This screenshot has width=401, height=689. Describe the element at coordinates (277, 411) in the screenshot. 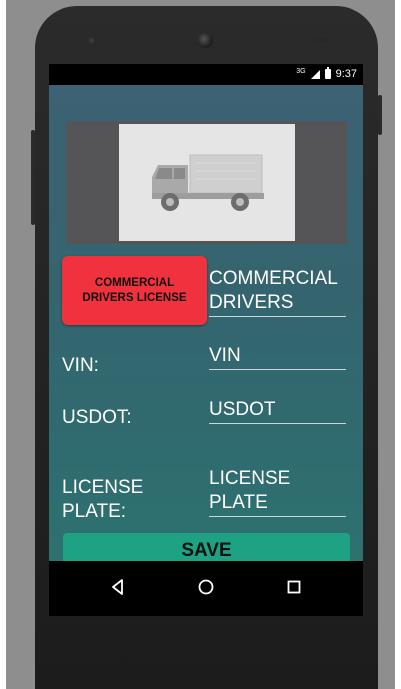

I see `usdot-field: USDOT` at that location.